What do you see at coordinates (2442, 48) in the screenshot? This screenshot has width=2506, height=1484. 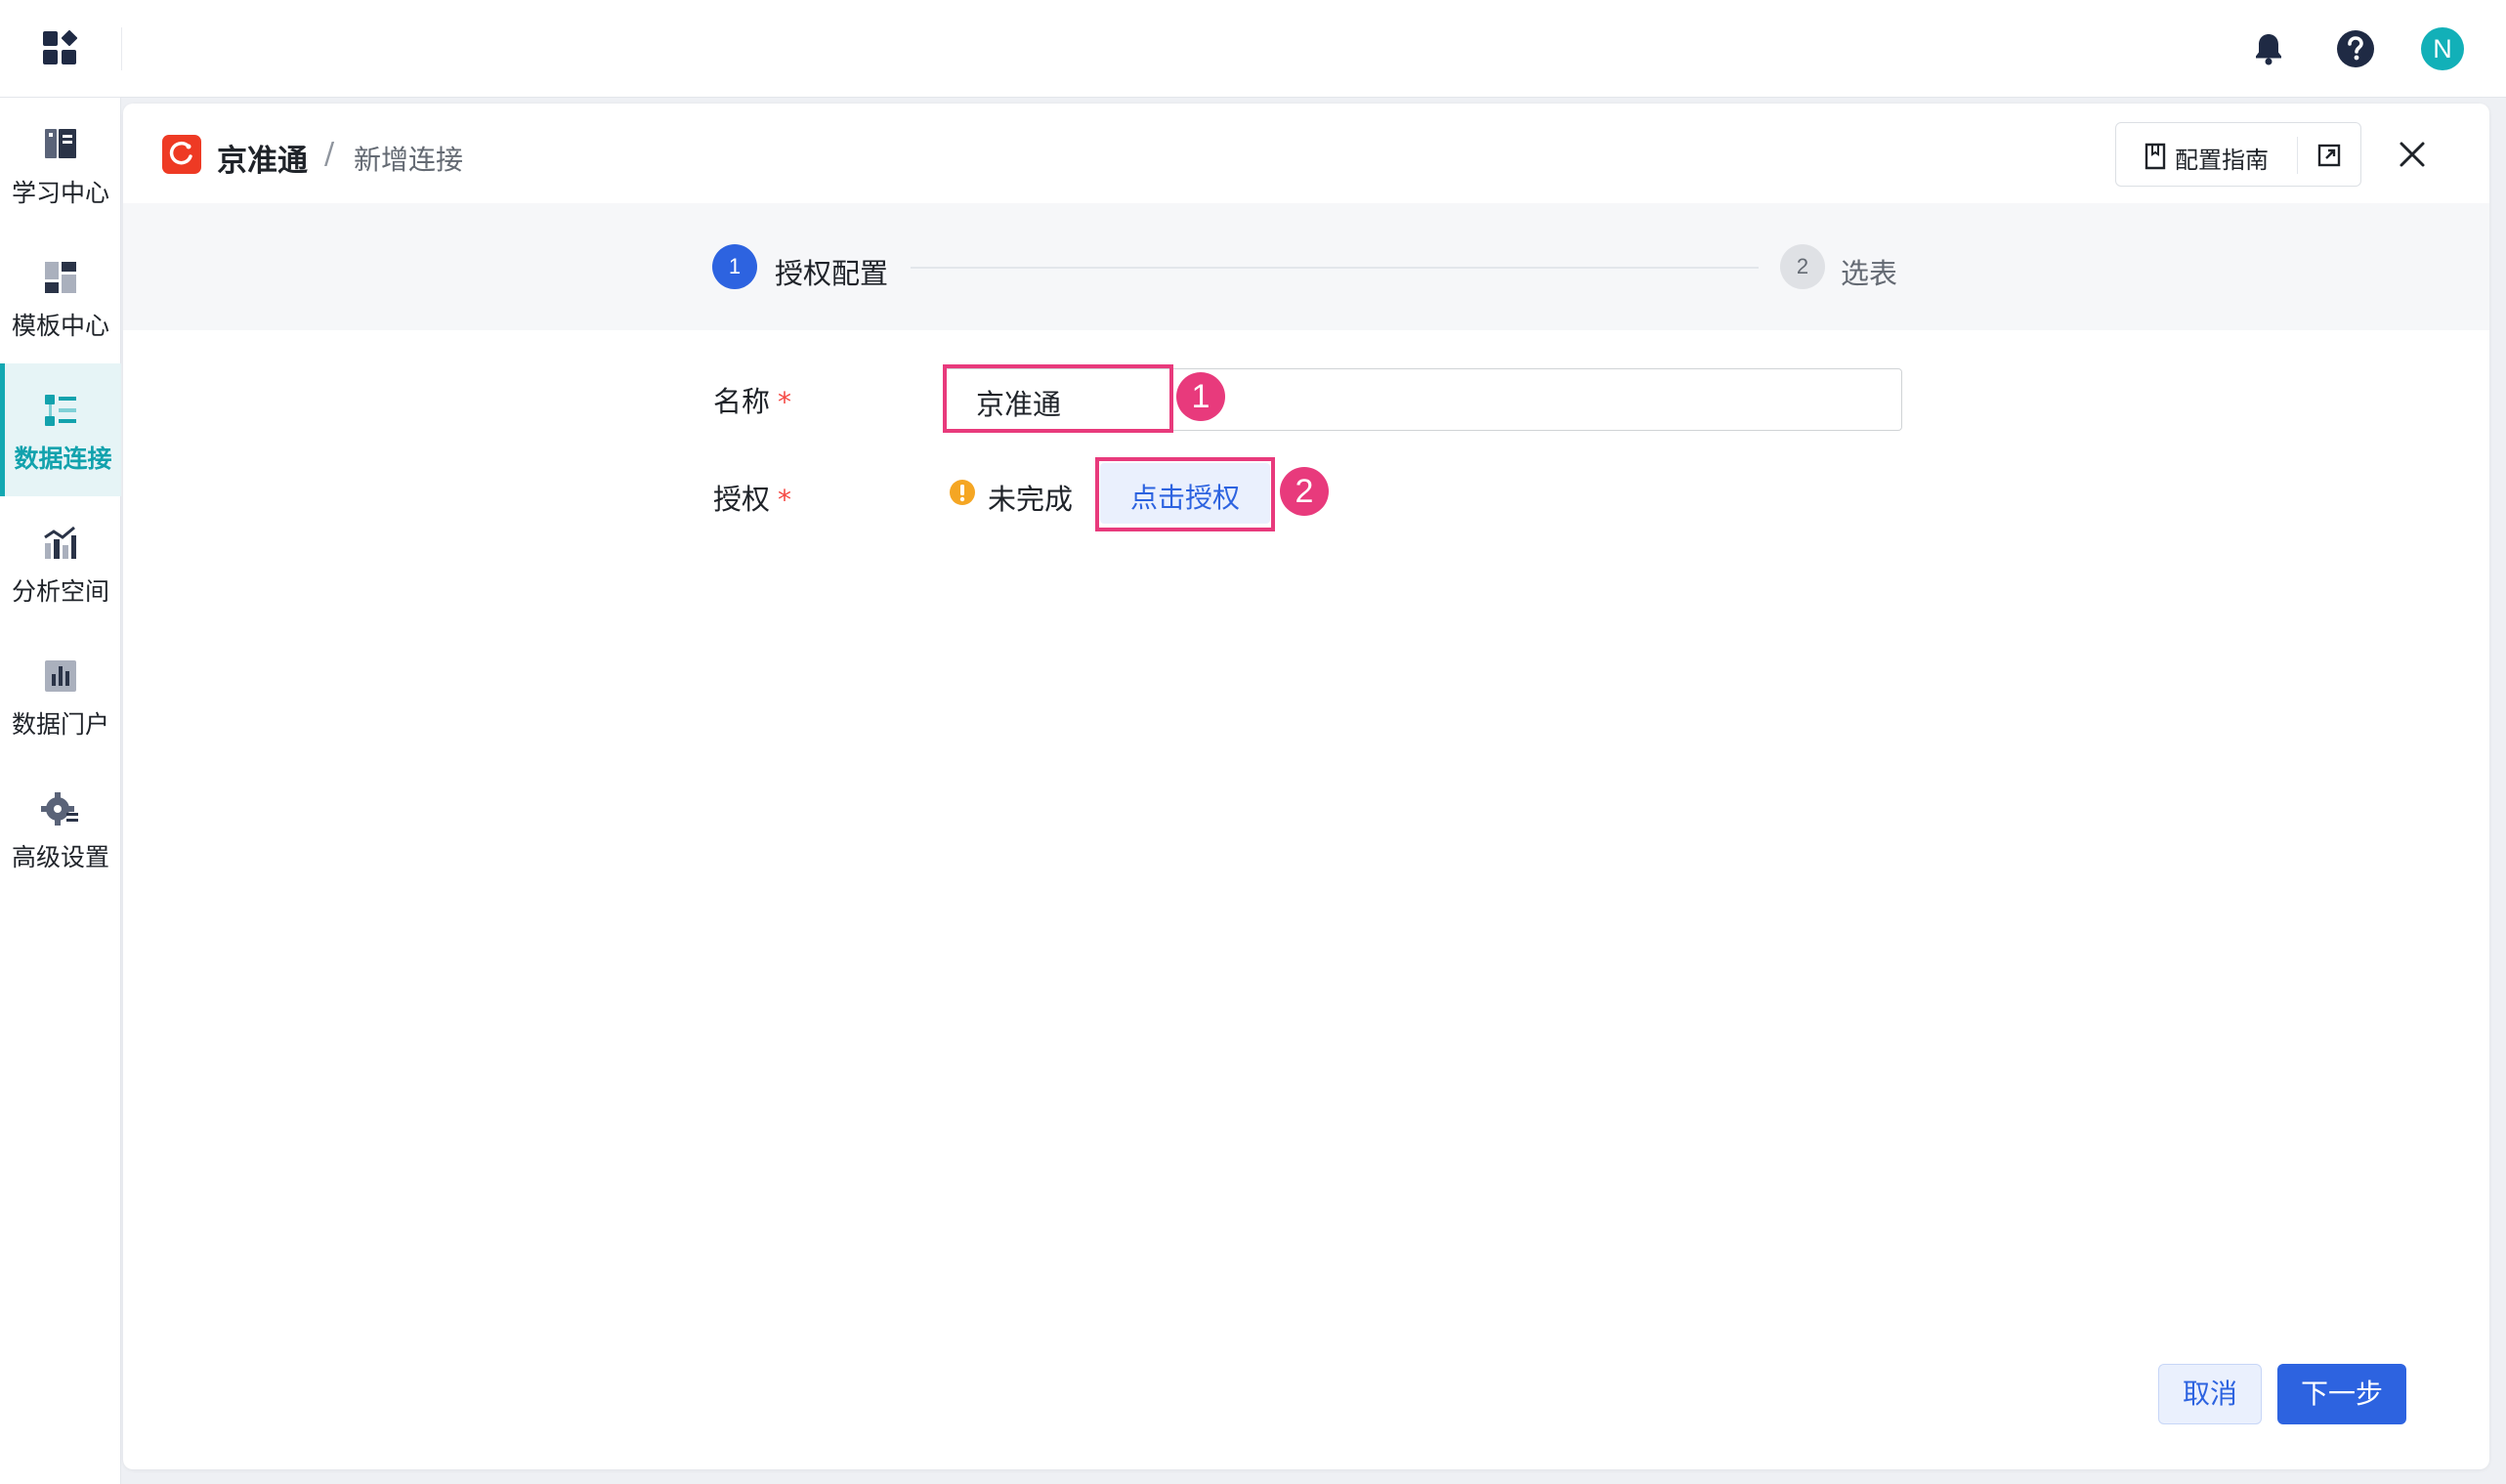 I see `user-avatar: N` at bounding box center [2442, 48].